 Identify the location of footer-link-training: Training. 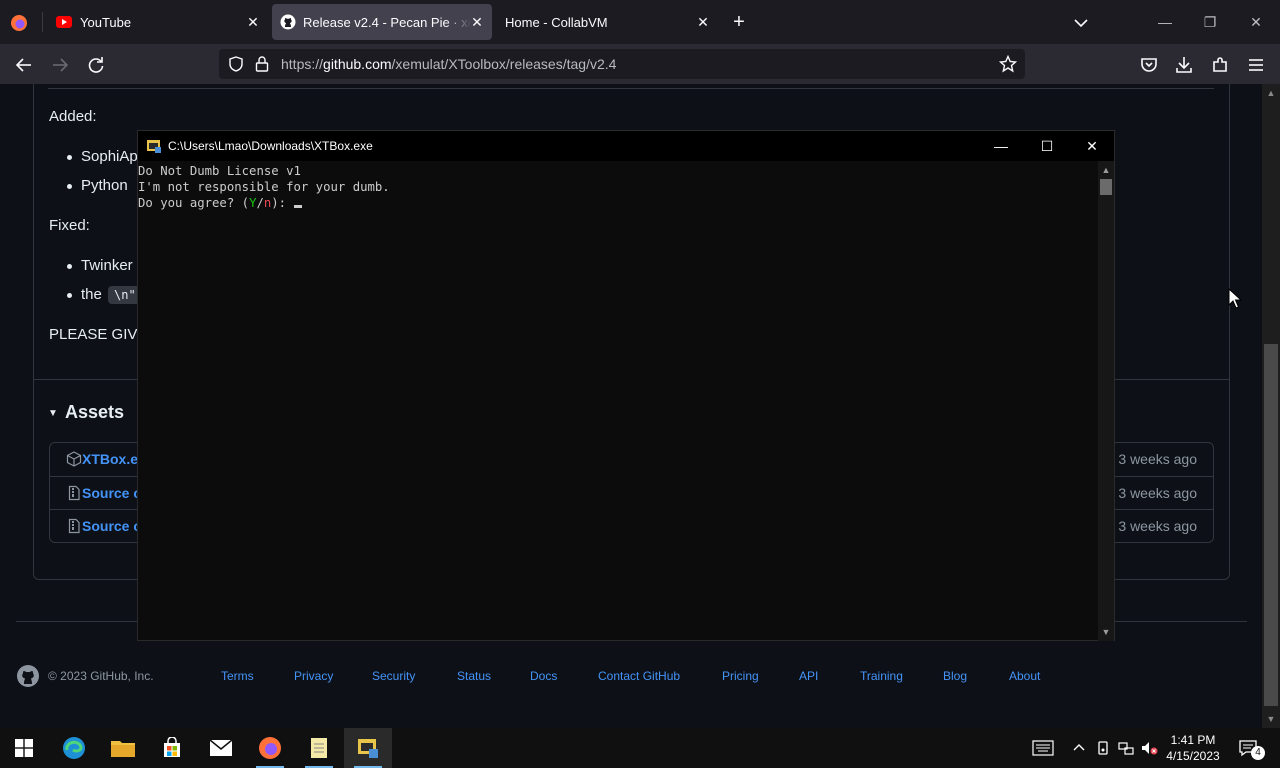
(881, 676).